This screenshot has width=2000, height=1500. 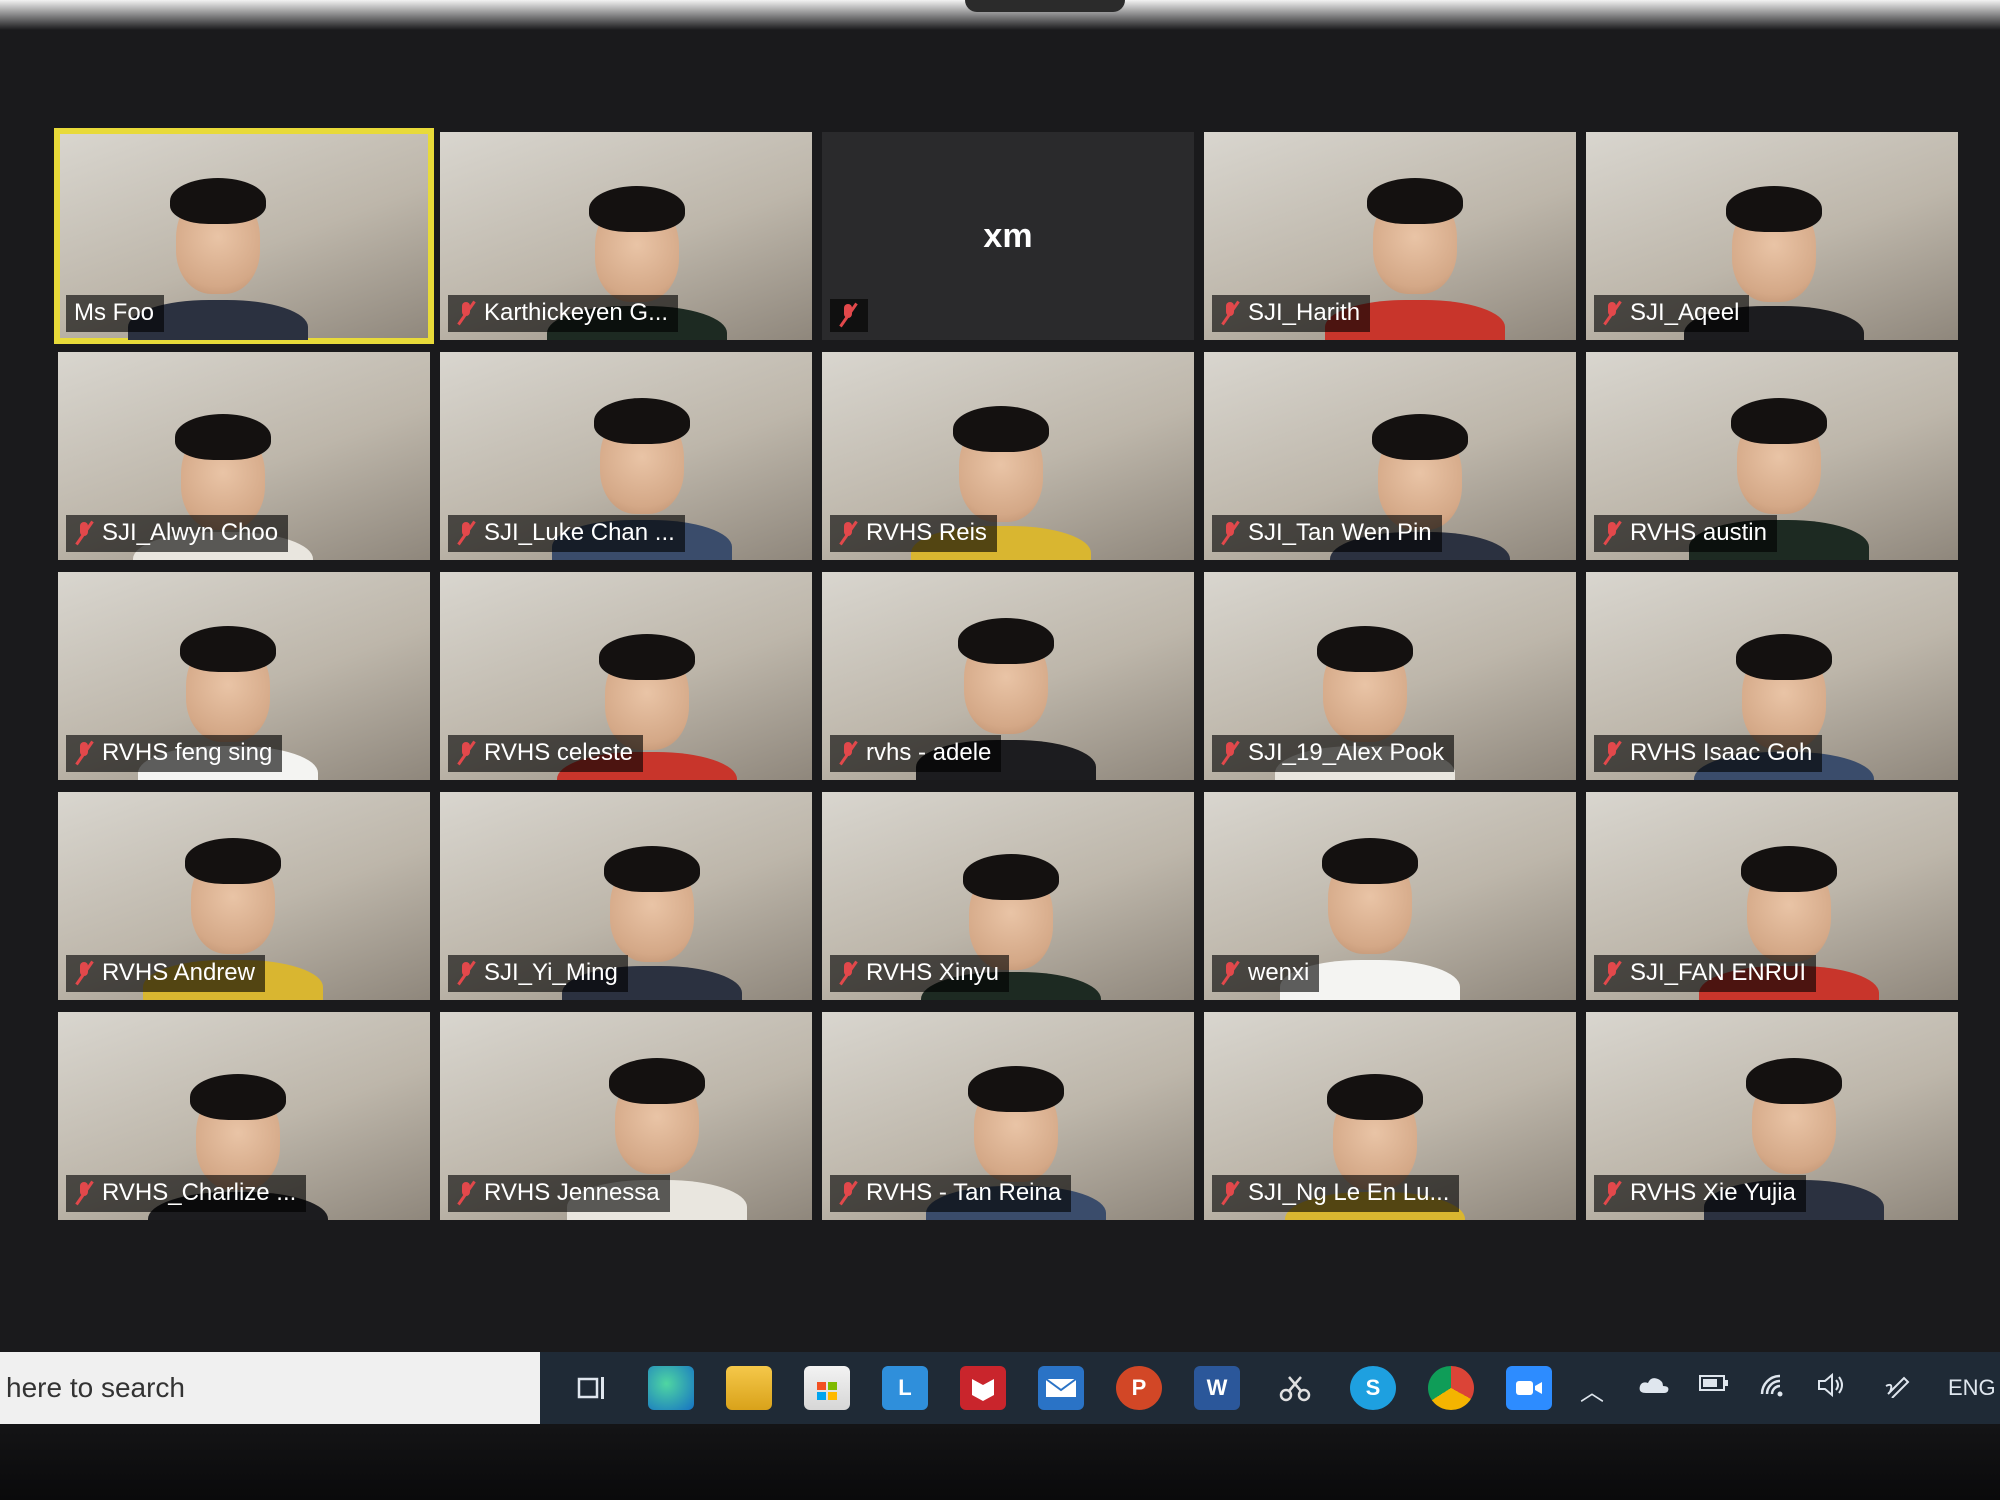 I want to click on wifi-icon, so click(x=1773, y=1388).